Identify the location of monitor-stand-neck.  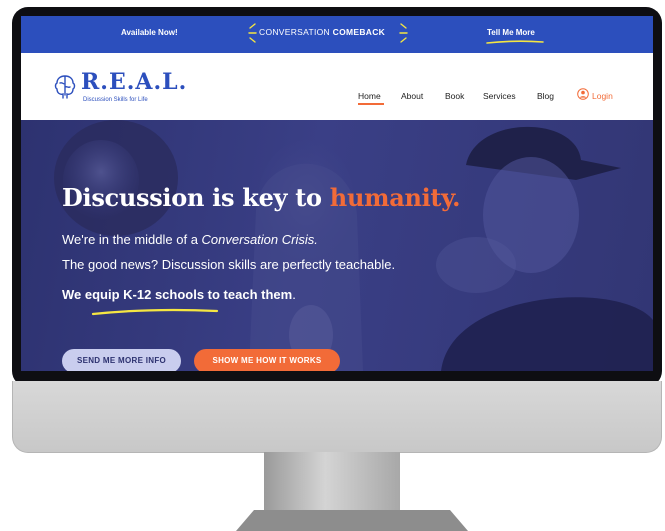
(332, 483).